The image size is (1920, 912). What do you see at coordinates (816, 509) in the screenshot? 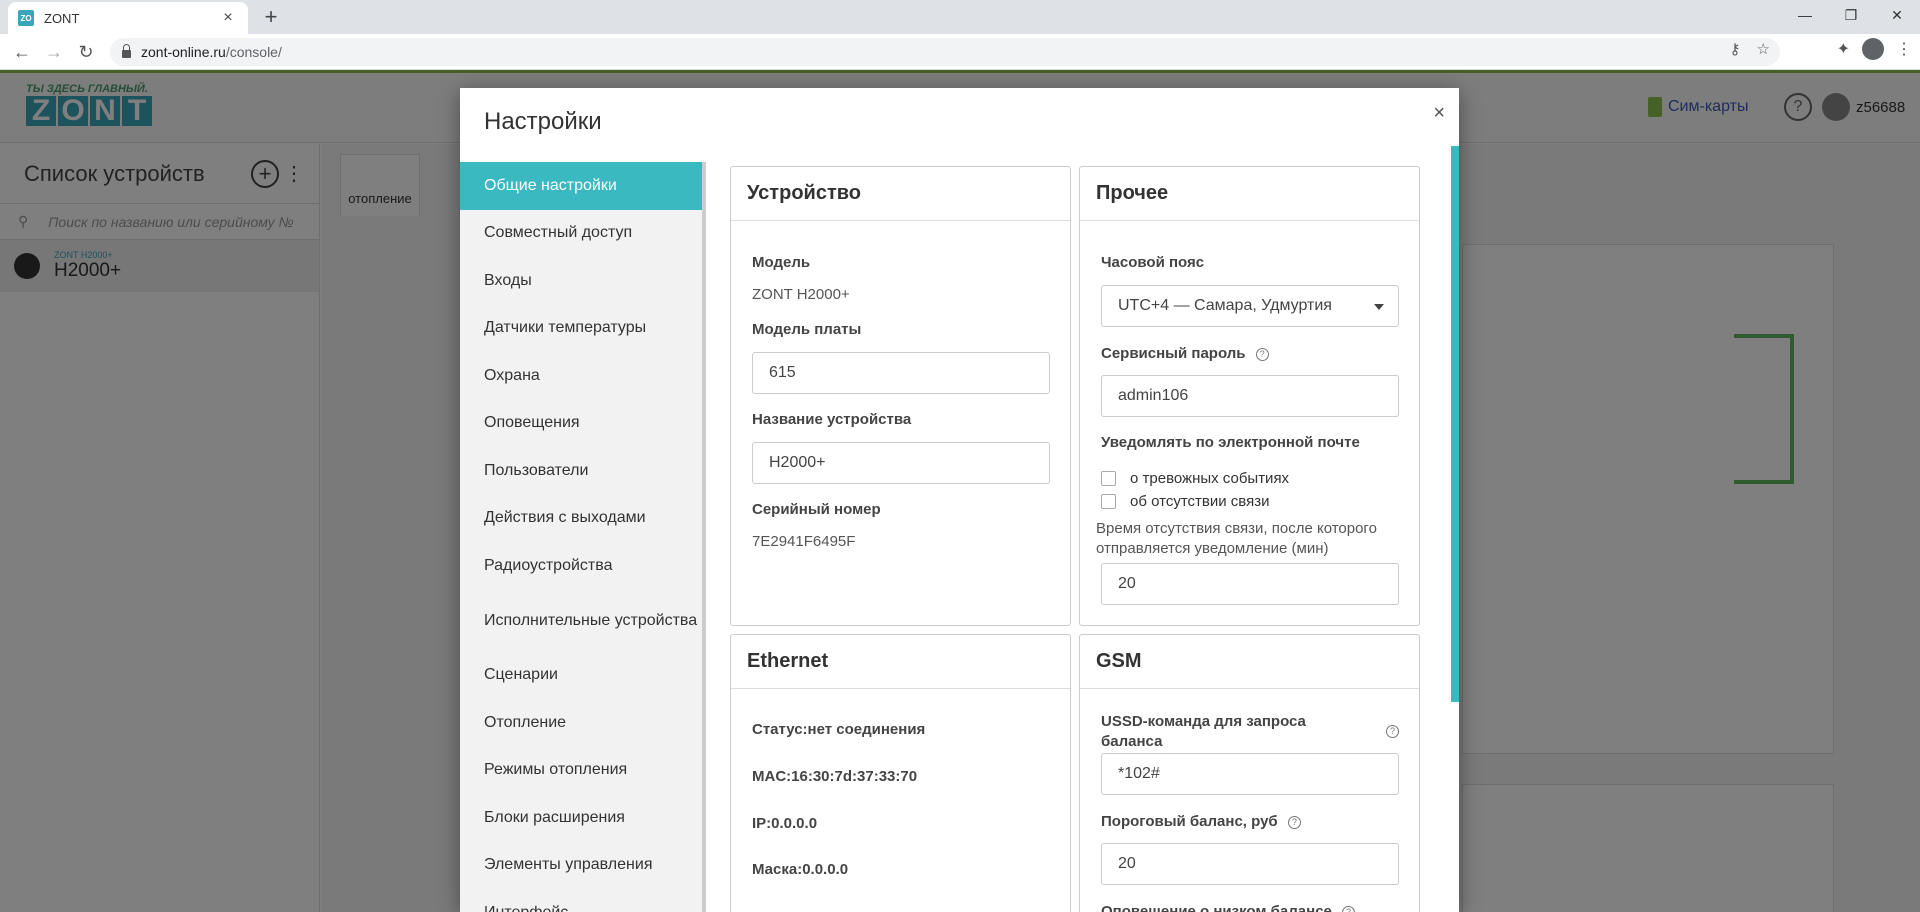
I see `serial-label: Серийный номер` at bounding box center [816, 509].